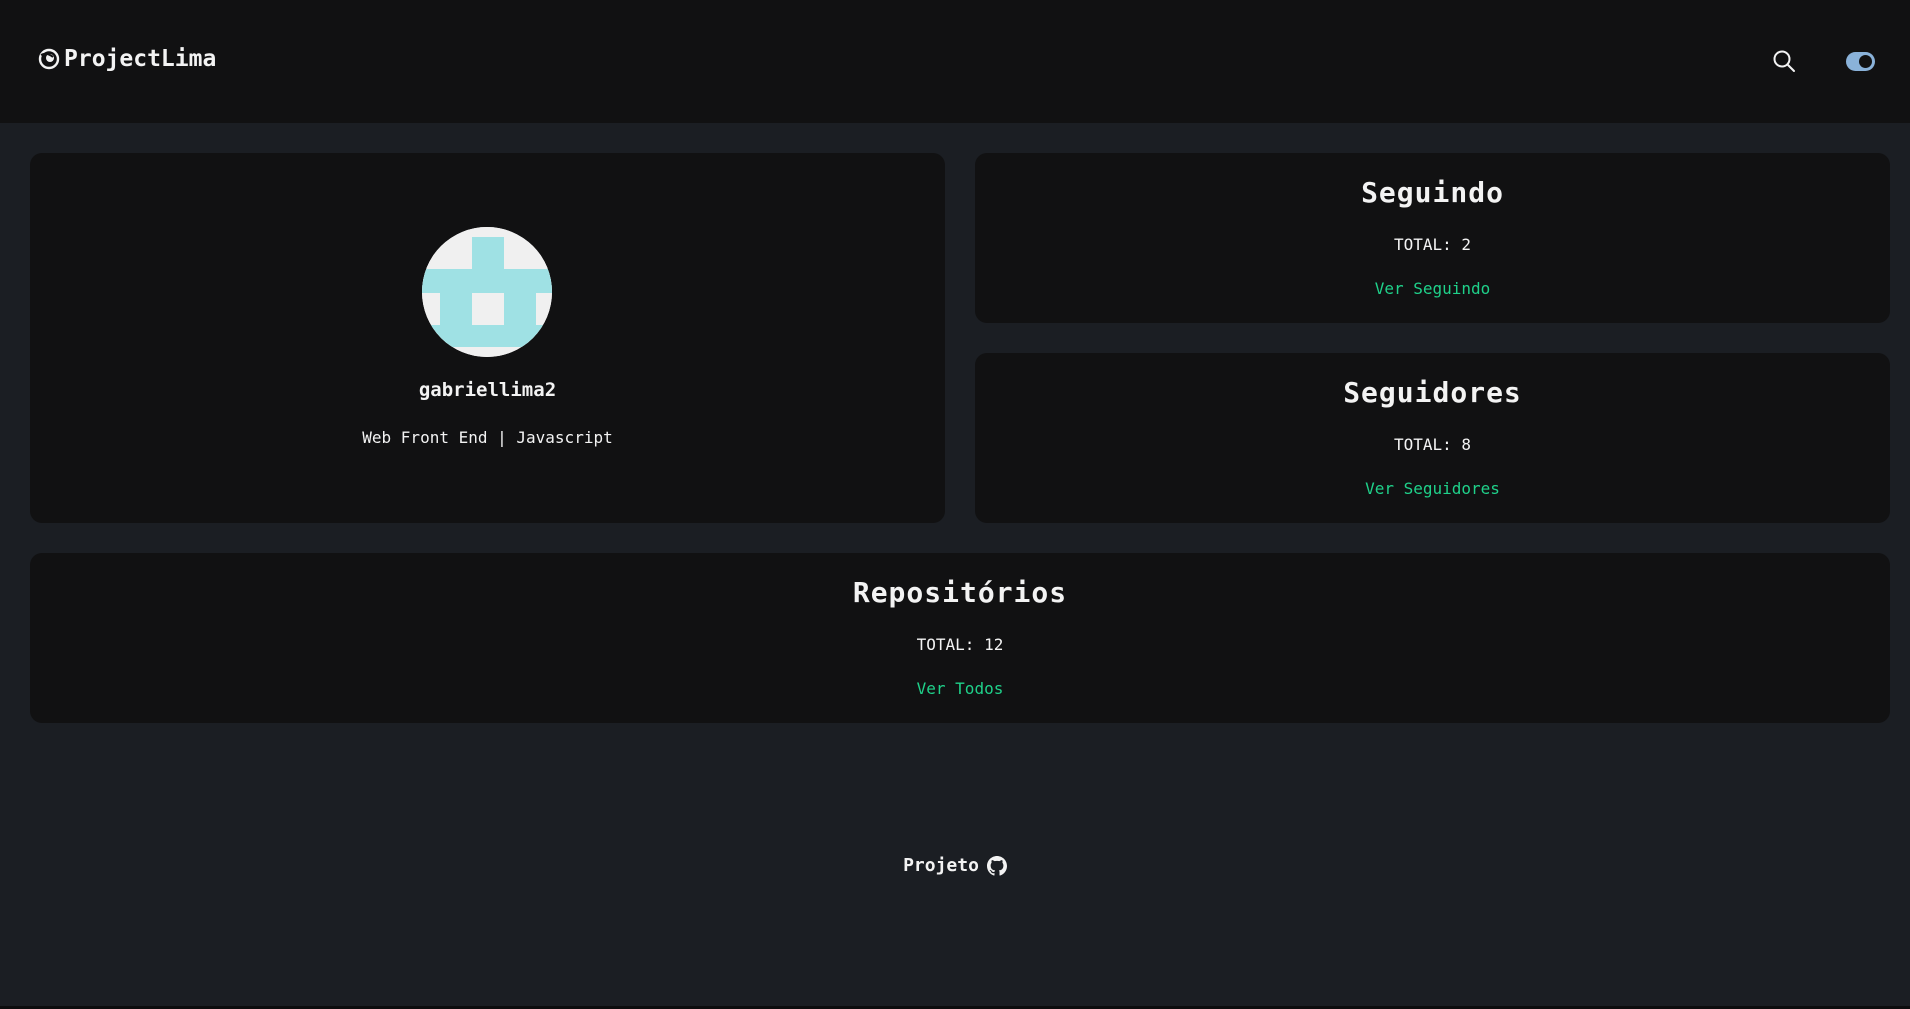  I want to click on user-bio: Web Front End | Javascript, so click(487, 437).